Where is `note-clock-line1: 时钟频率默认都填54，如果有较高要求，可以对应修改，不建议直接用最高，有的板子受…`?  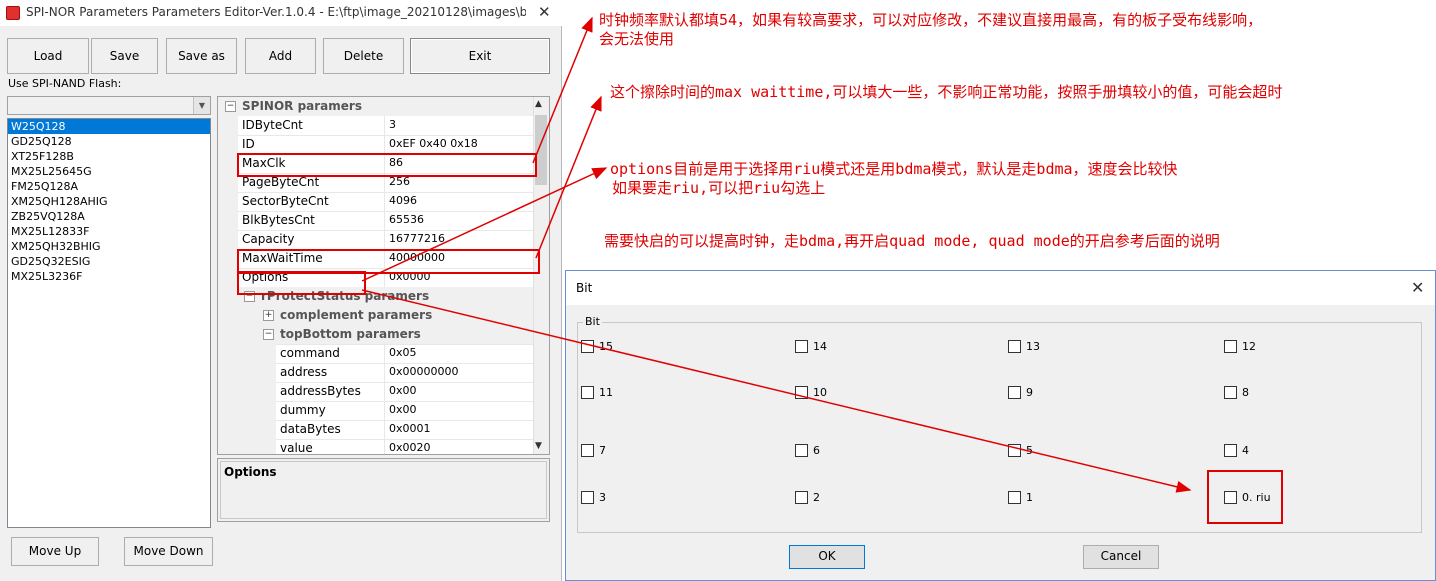
note-clock-line1: 时钟频率默认都填54，如果有较高要求，可以对应修改，不建议直接用最高，有的板子受… is located at coordinates (931, 20).